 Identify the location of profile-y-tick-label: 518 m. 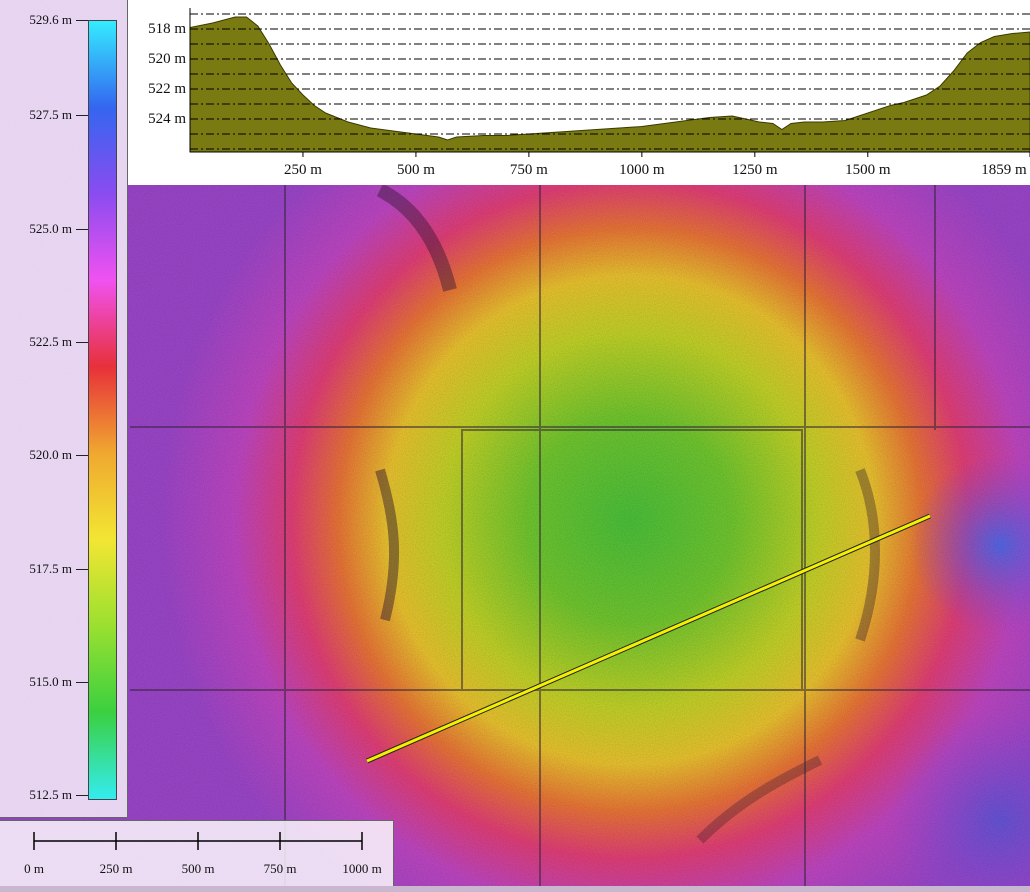
(167, 29).